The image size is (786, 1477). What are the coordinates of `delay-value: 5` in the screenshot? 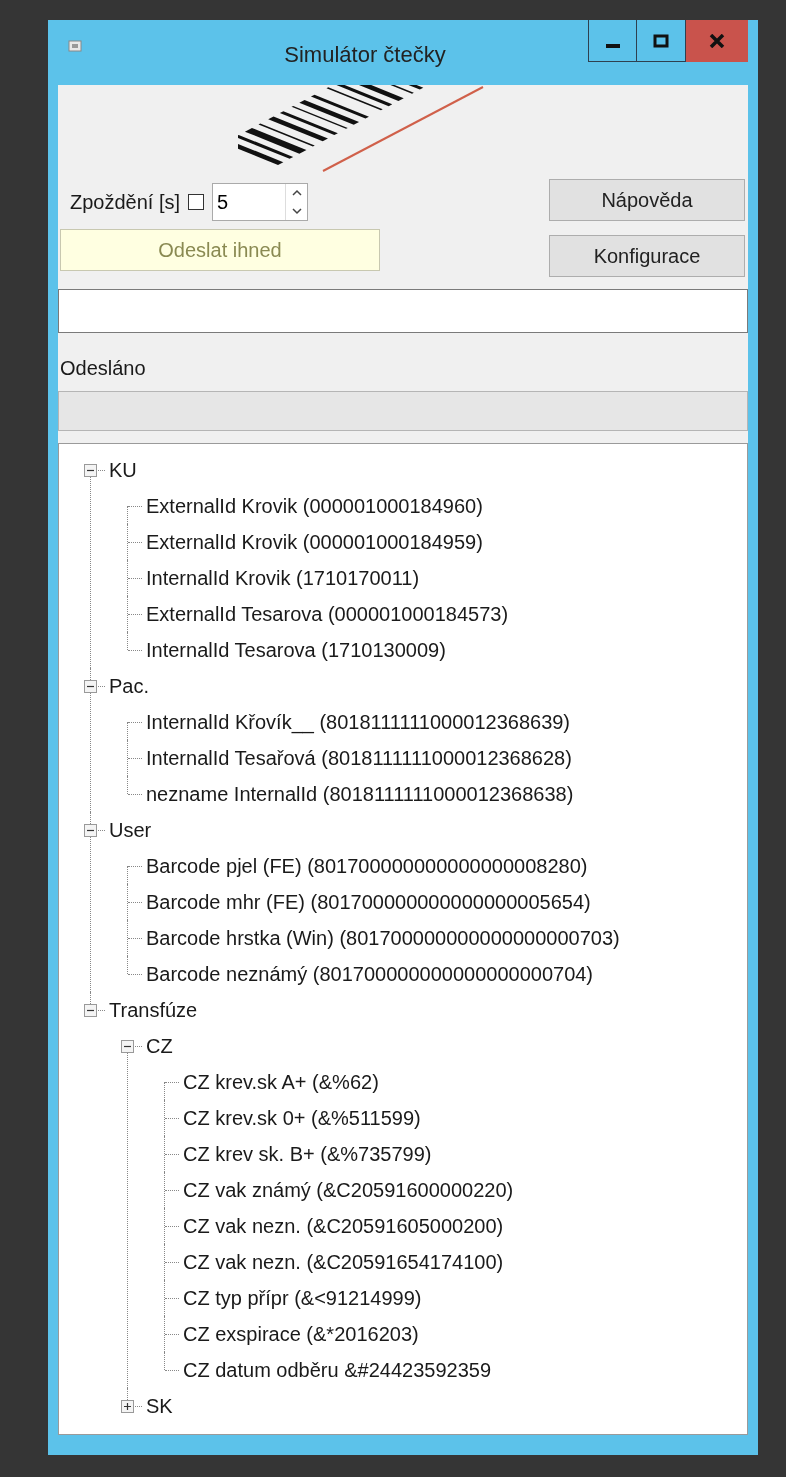 It's located at (243, 202).